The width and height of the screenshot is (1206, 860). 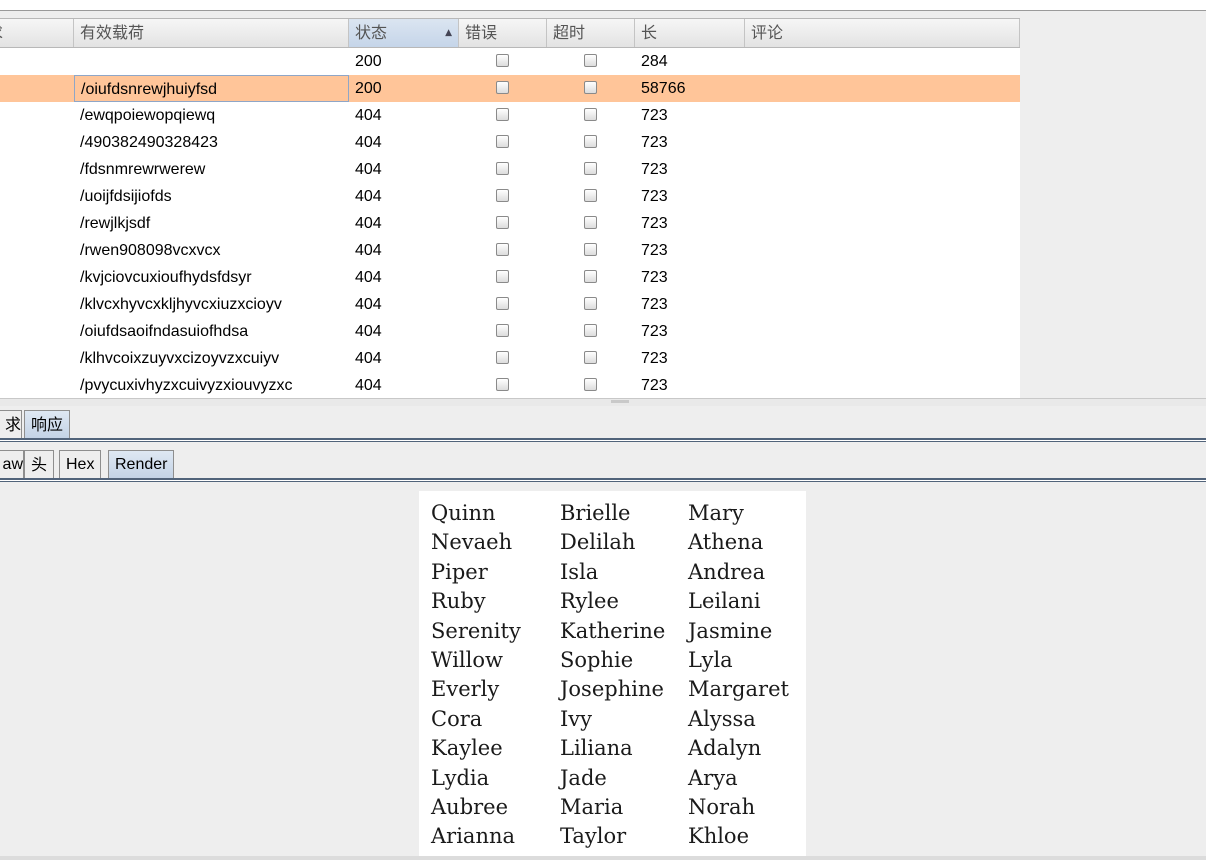 What do you see at coordinates (467, 660) in the screenshot?
I see `rendered-name: Willow` at bounding box center [467, 660].